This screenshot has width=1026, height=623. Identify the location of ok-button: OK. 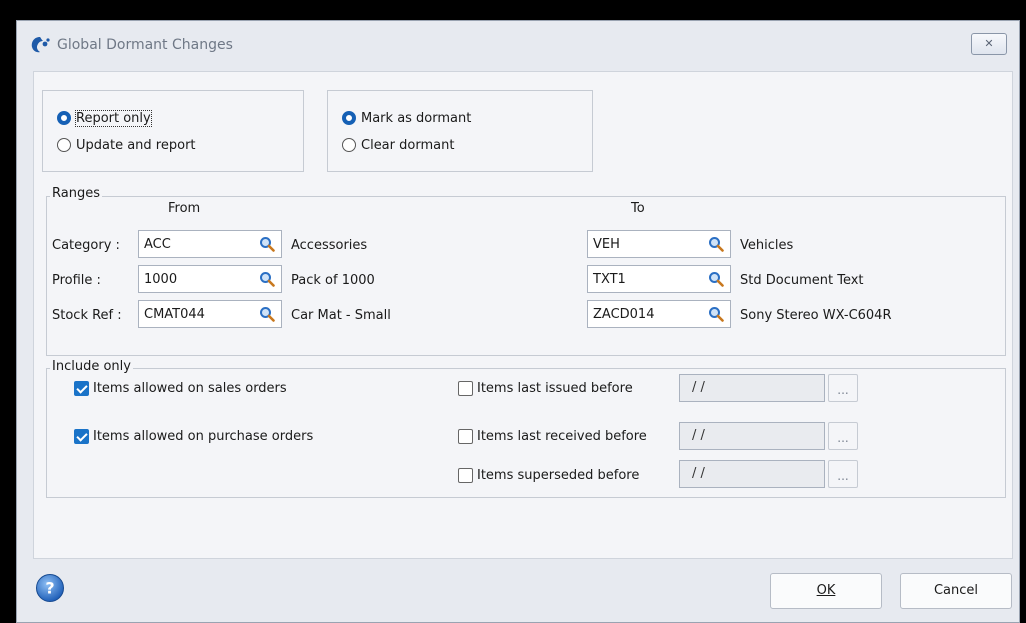
(826, 591).